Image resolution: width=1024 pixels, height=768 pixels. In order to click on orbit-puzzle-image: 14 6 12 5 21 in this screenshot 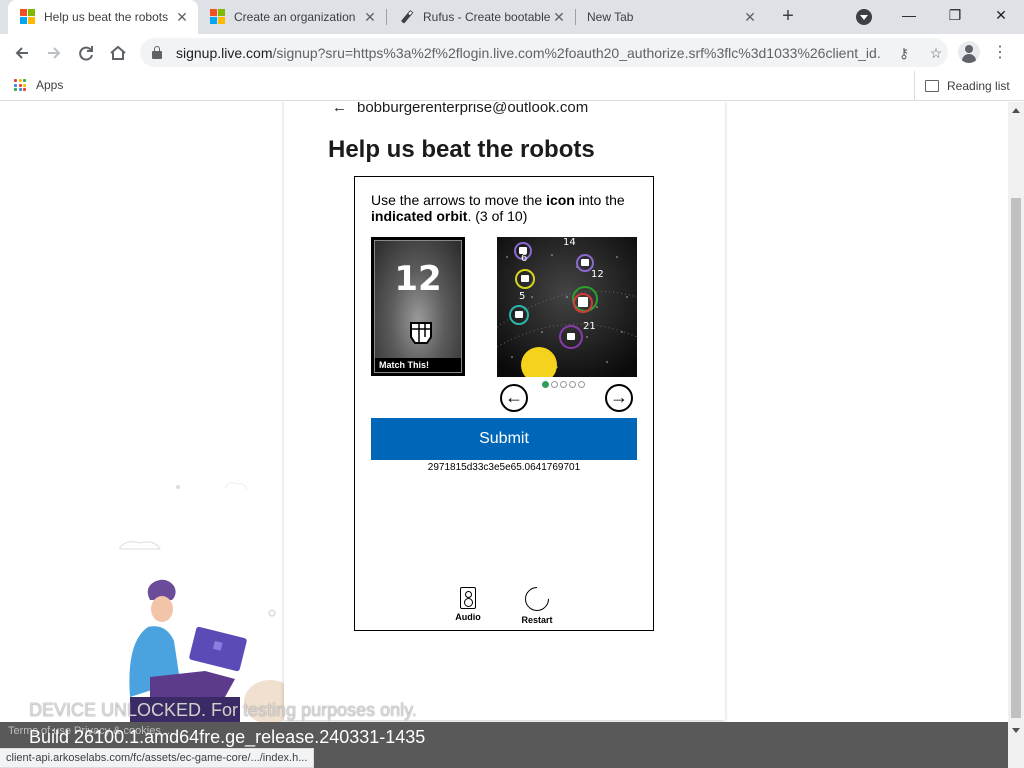, I will do `click(567, 307)`.